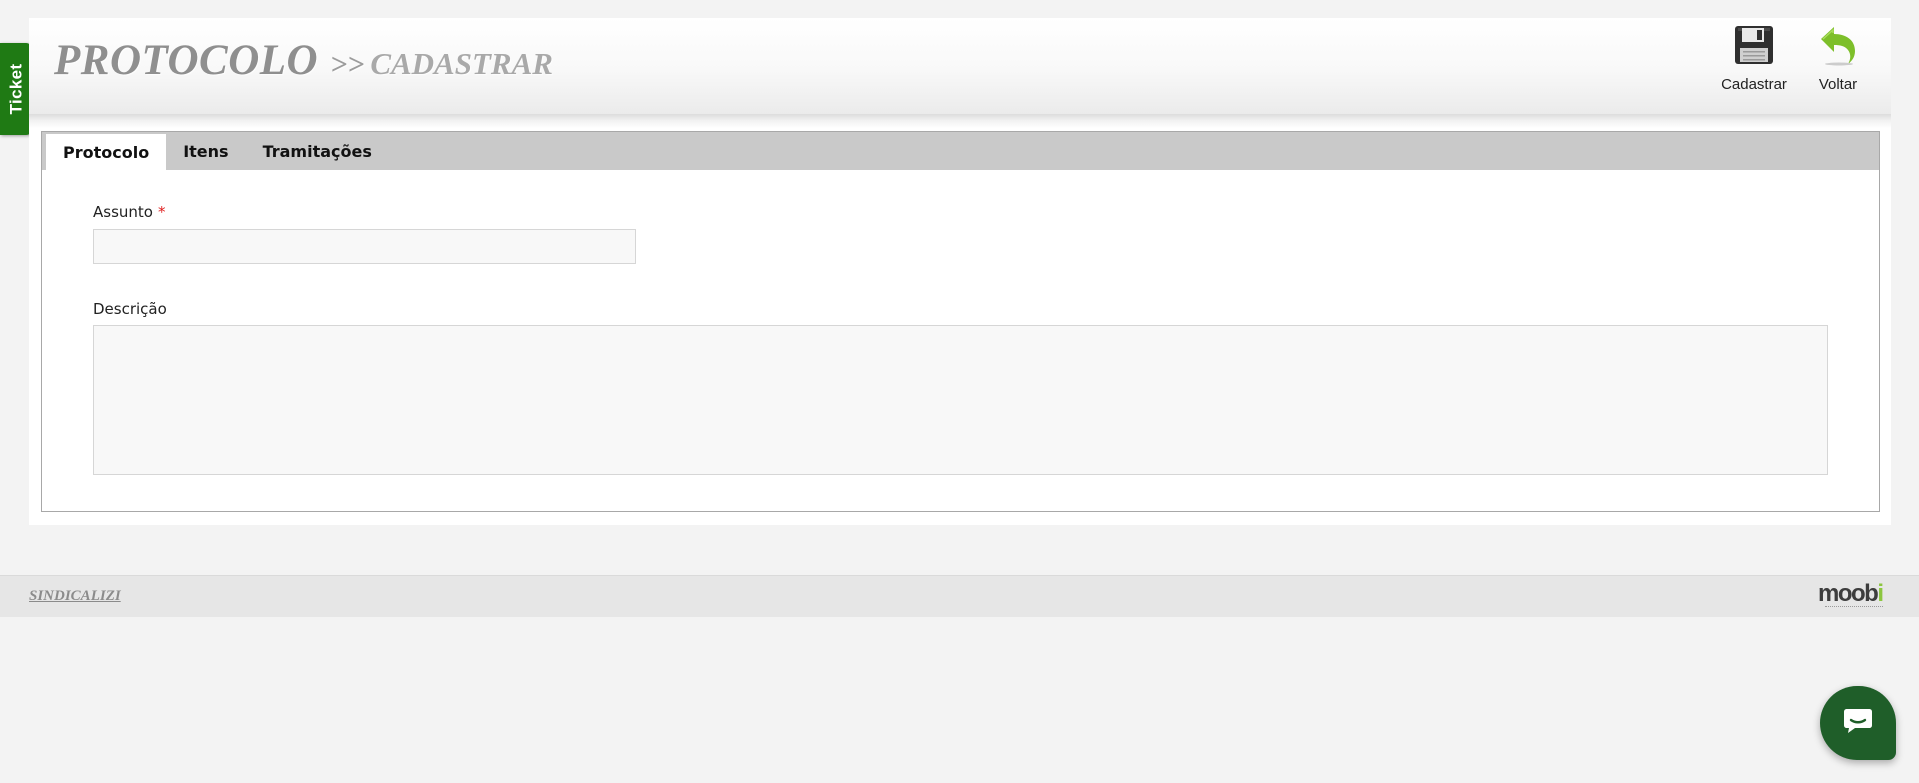 This screenshot has height=783, width=1919. Describe the element at coordinates (205, 151) in the screenshot. I see `tab-itens: Itens` at that location.